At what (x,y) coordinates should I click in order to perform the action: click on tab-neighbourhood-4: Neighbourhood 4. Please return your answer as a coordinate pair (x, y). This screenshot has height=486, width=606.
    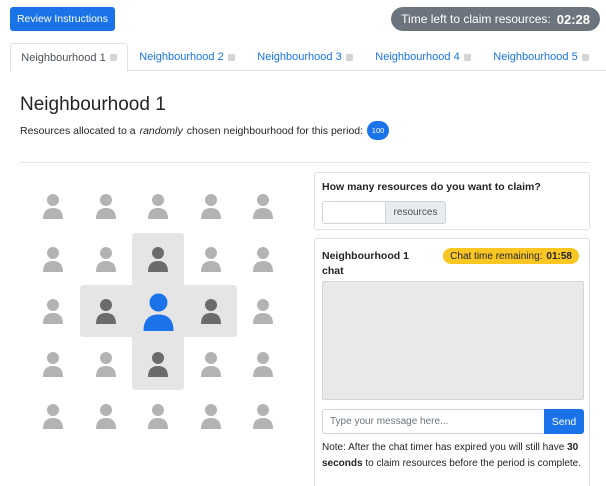
    Looking at the image, I should click on (423, 57).